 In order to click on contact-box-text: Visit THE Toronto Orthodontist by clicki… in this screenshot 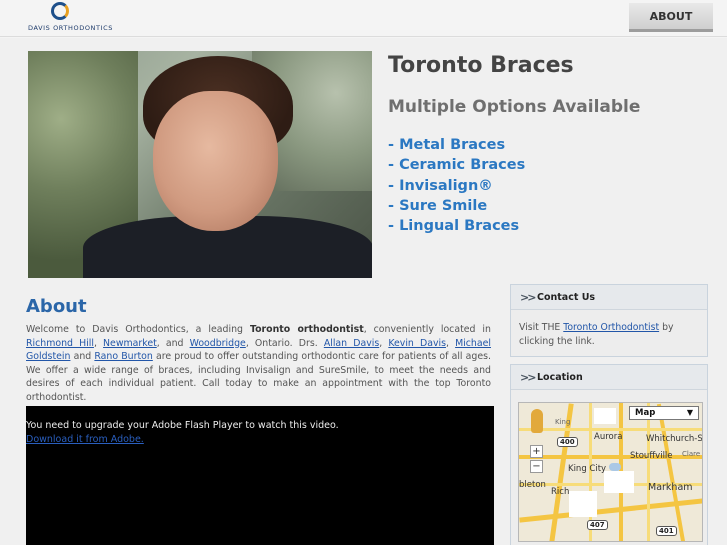, I will do `click(596, 334)`.